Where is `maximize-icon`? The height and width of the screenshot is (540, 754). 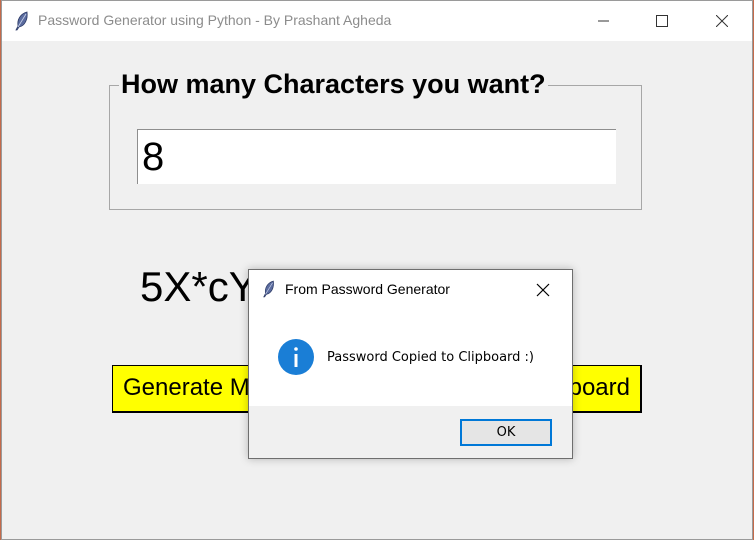 maximize-icon is located at coordinates (662, 21).